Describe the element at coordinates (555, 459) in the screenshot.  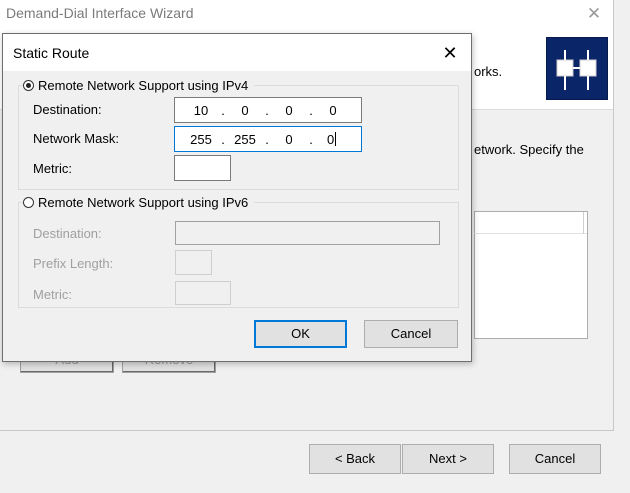
I see `wizard-cancel-button: Cancel` at that location.